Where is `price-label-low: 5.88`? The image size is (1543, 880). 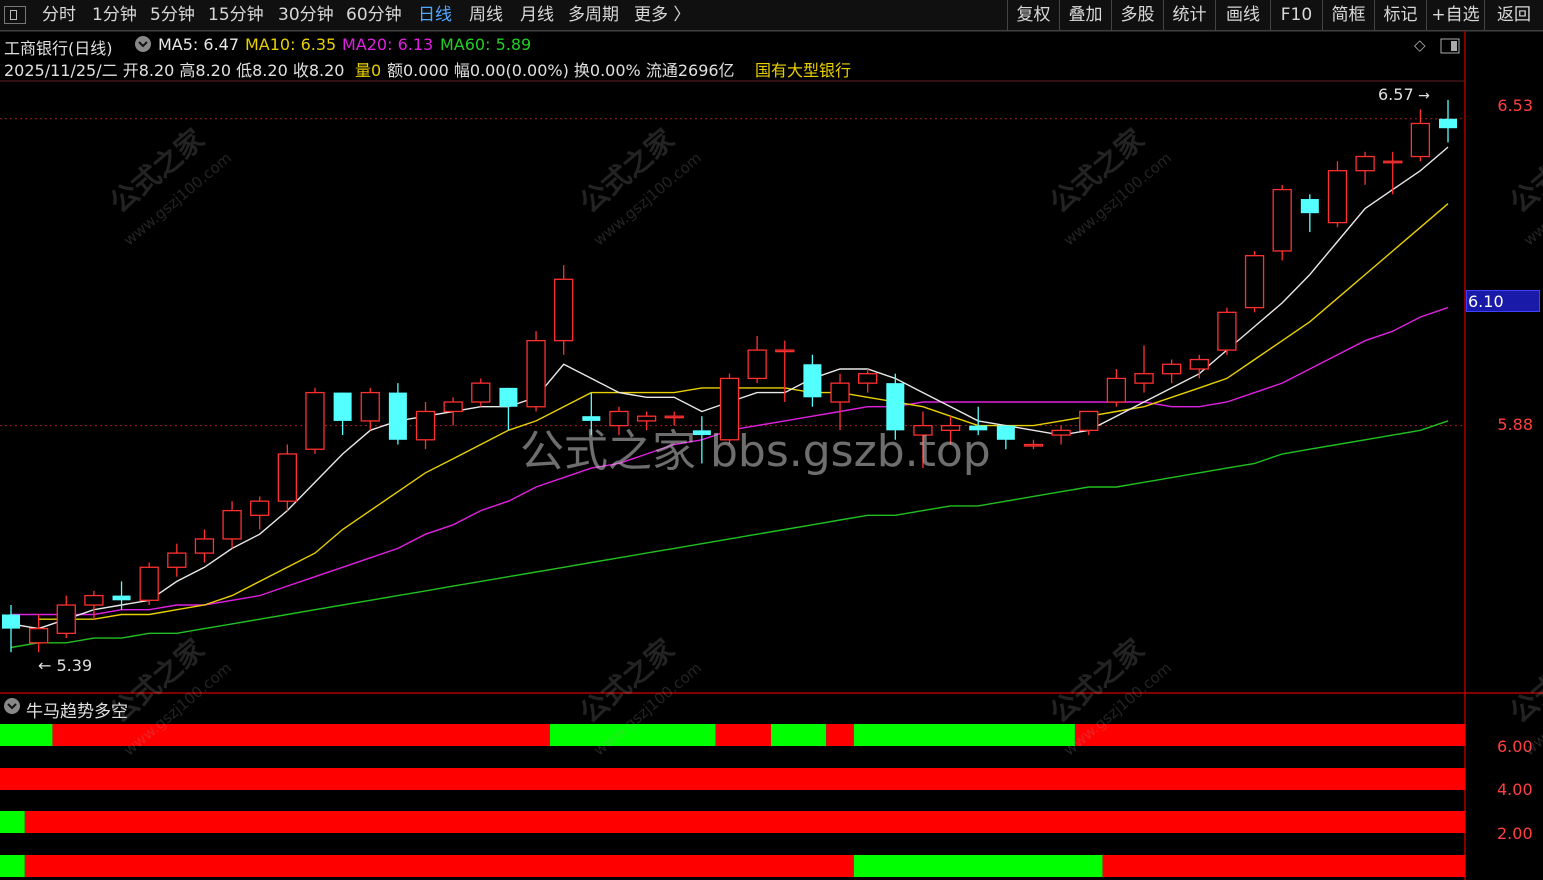 price-label-low: 5.88 is located at coordinates (1515, 424).